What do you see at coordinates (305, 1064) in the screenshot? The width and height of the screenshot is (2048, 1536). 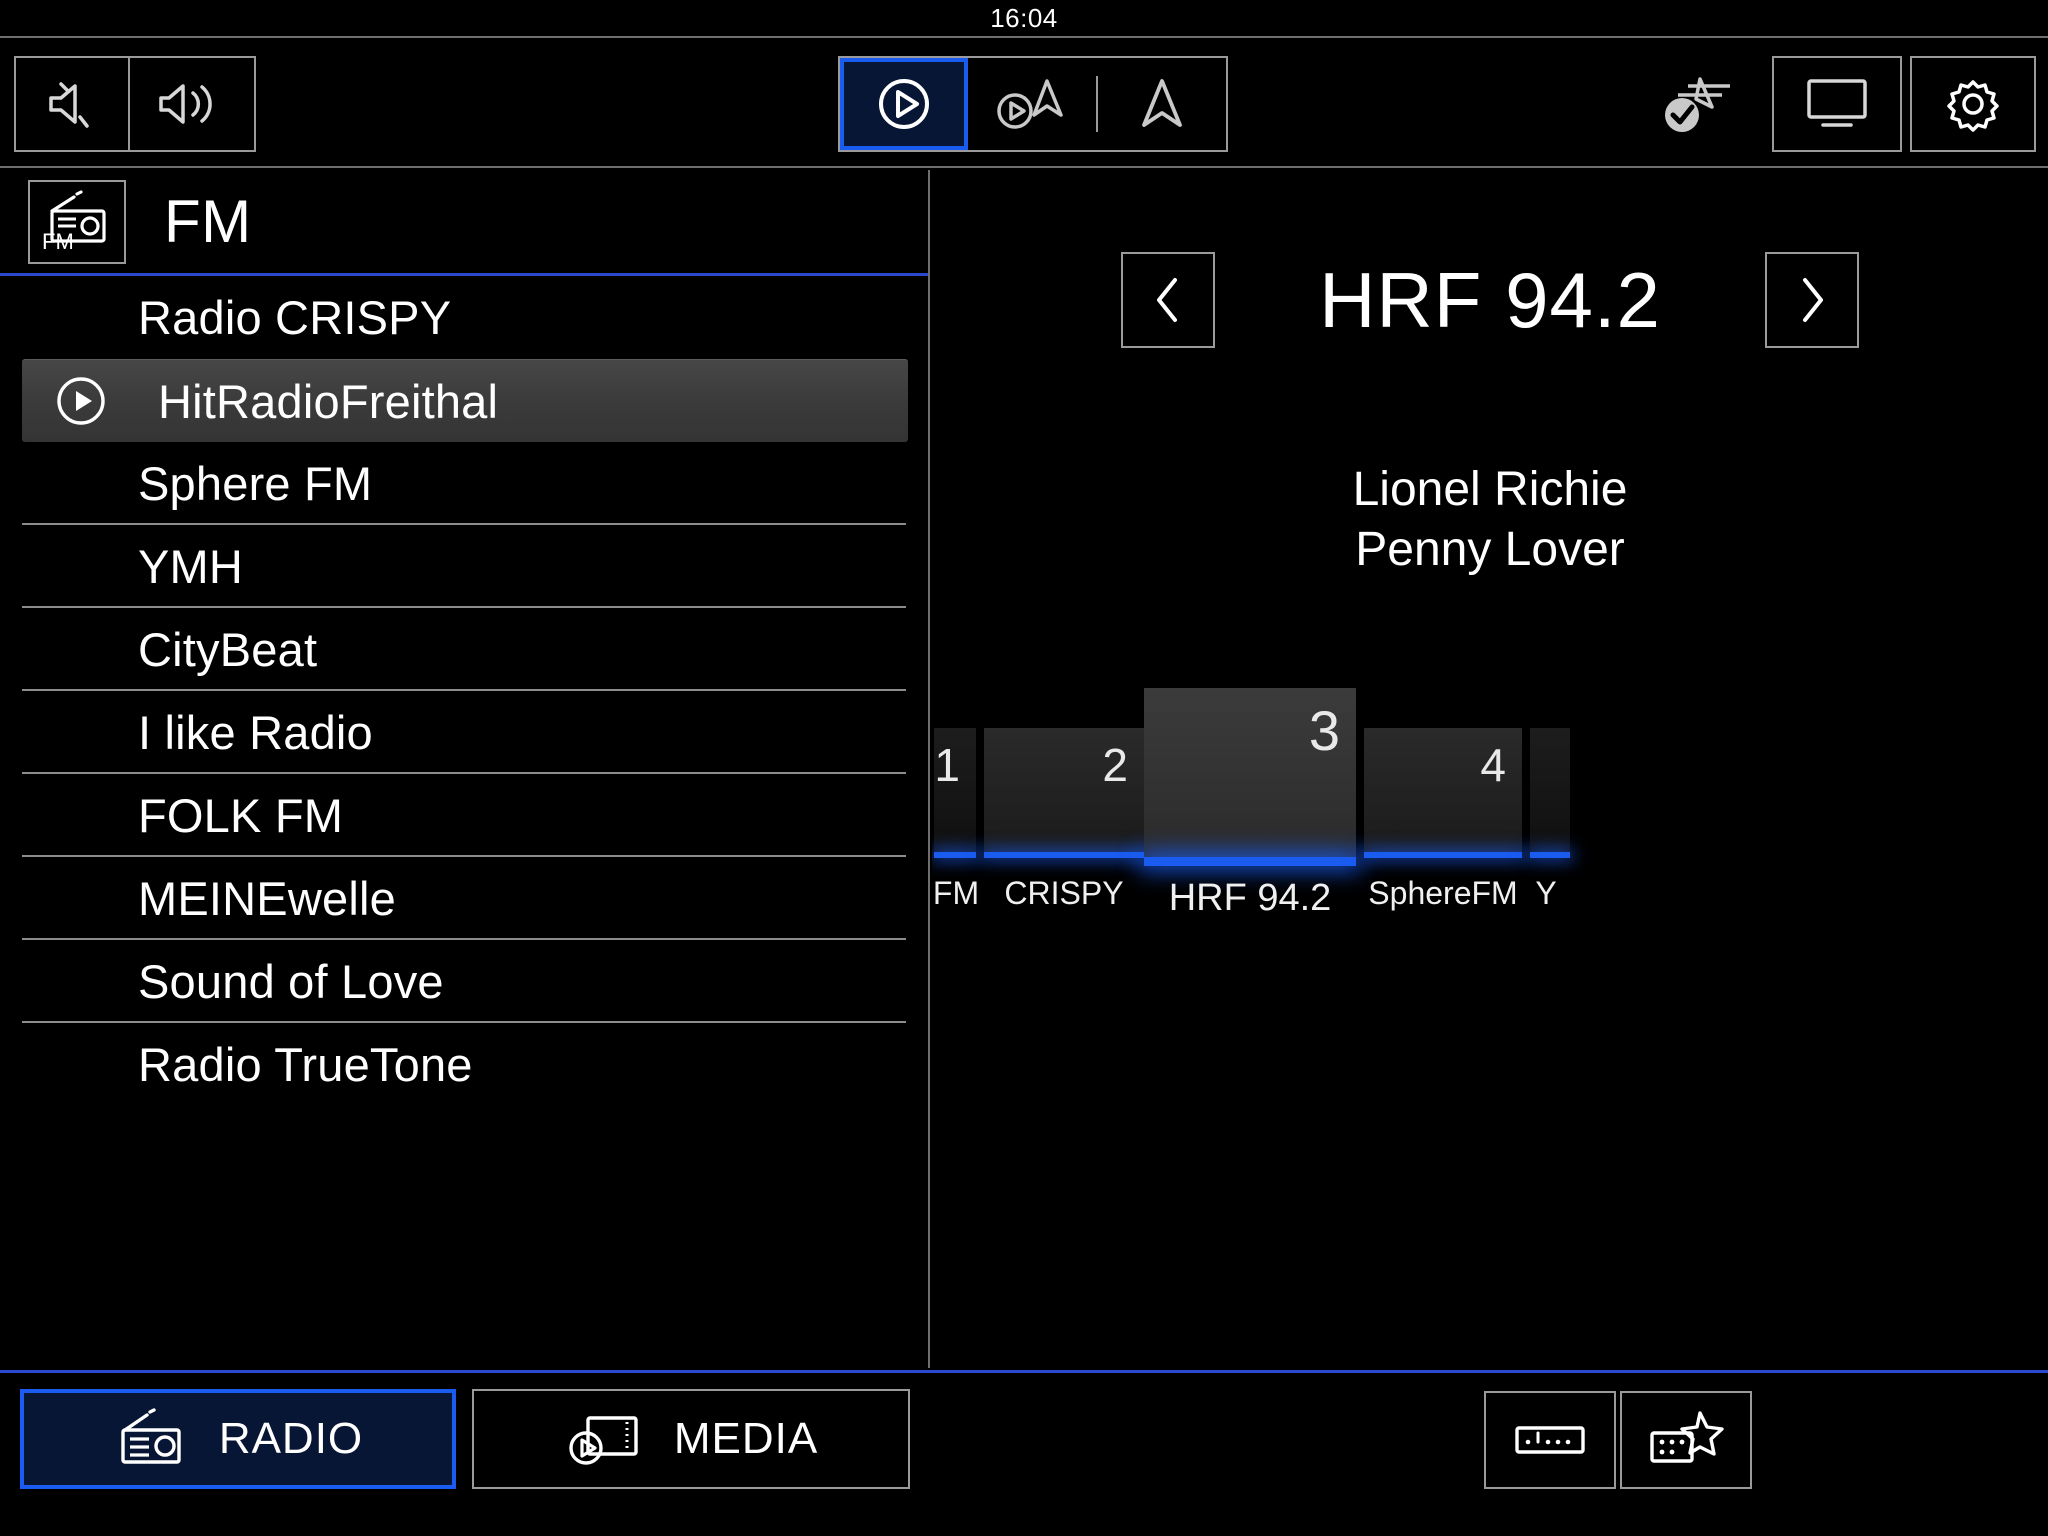 I see `station-name: Radio TrueTone` at bounding box center [305, 1064].